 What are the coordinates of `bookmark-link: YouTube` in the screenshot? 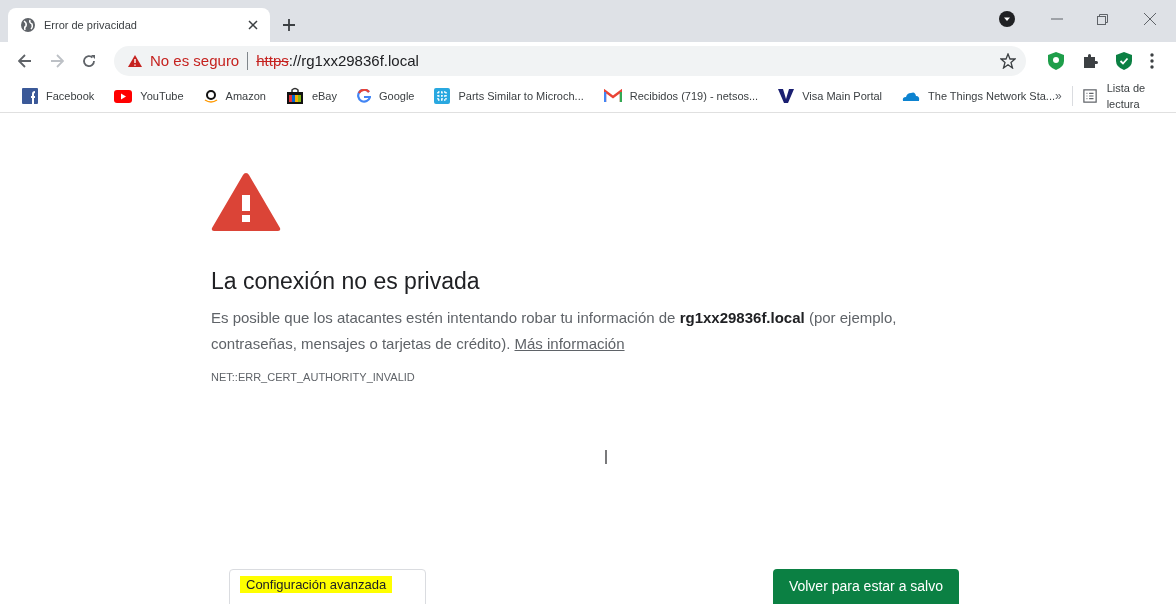 It's located at (162, 96).